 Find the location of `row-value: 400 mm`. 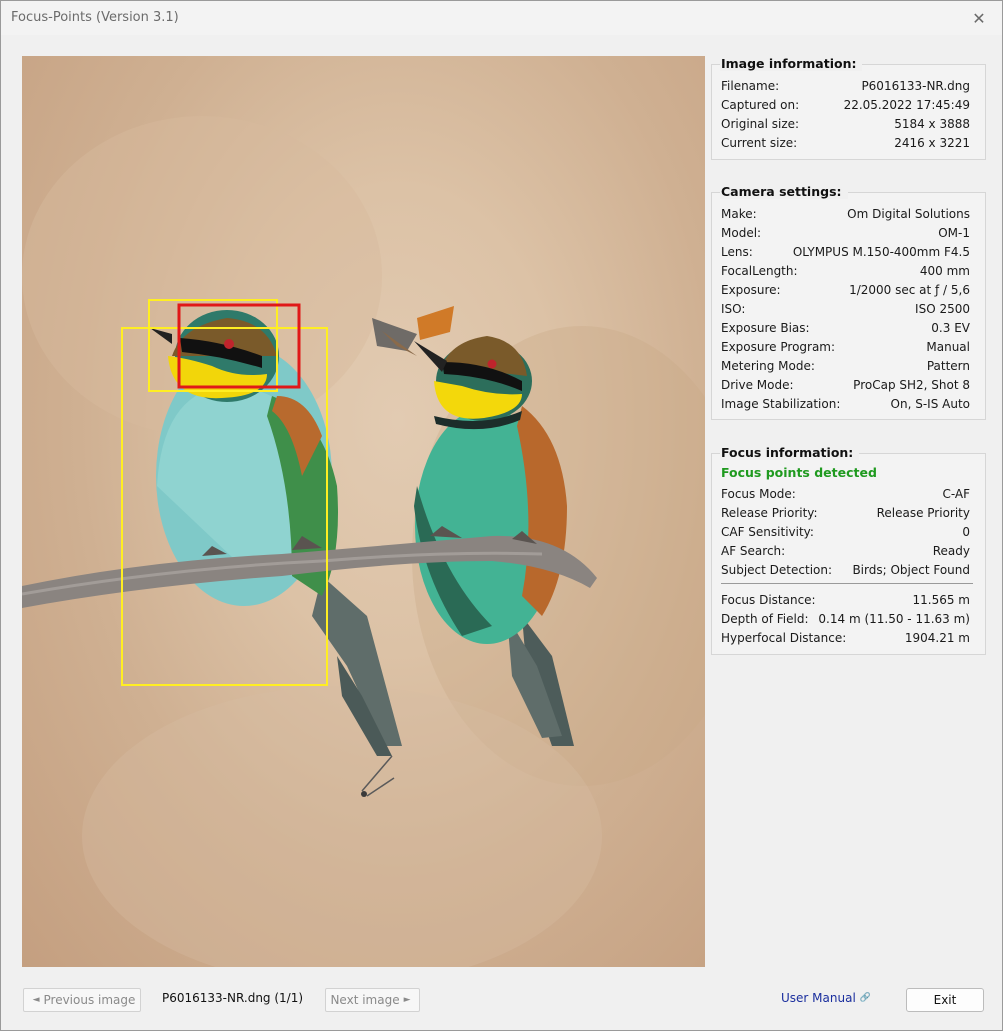

row-value: 400 mm is located at coordinates (944, 270).